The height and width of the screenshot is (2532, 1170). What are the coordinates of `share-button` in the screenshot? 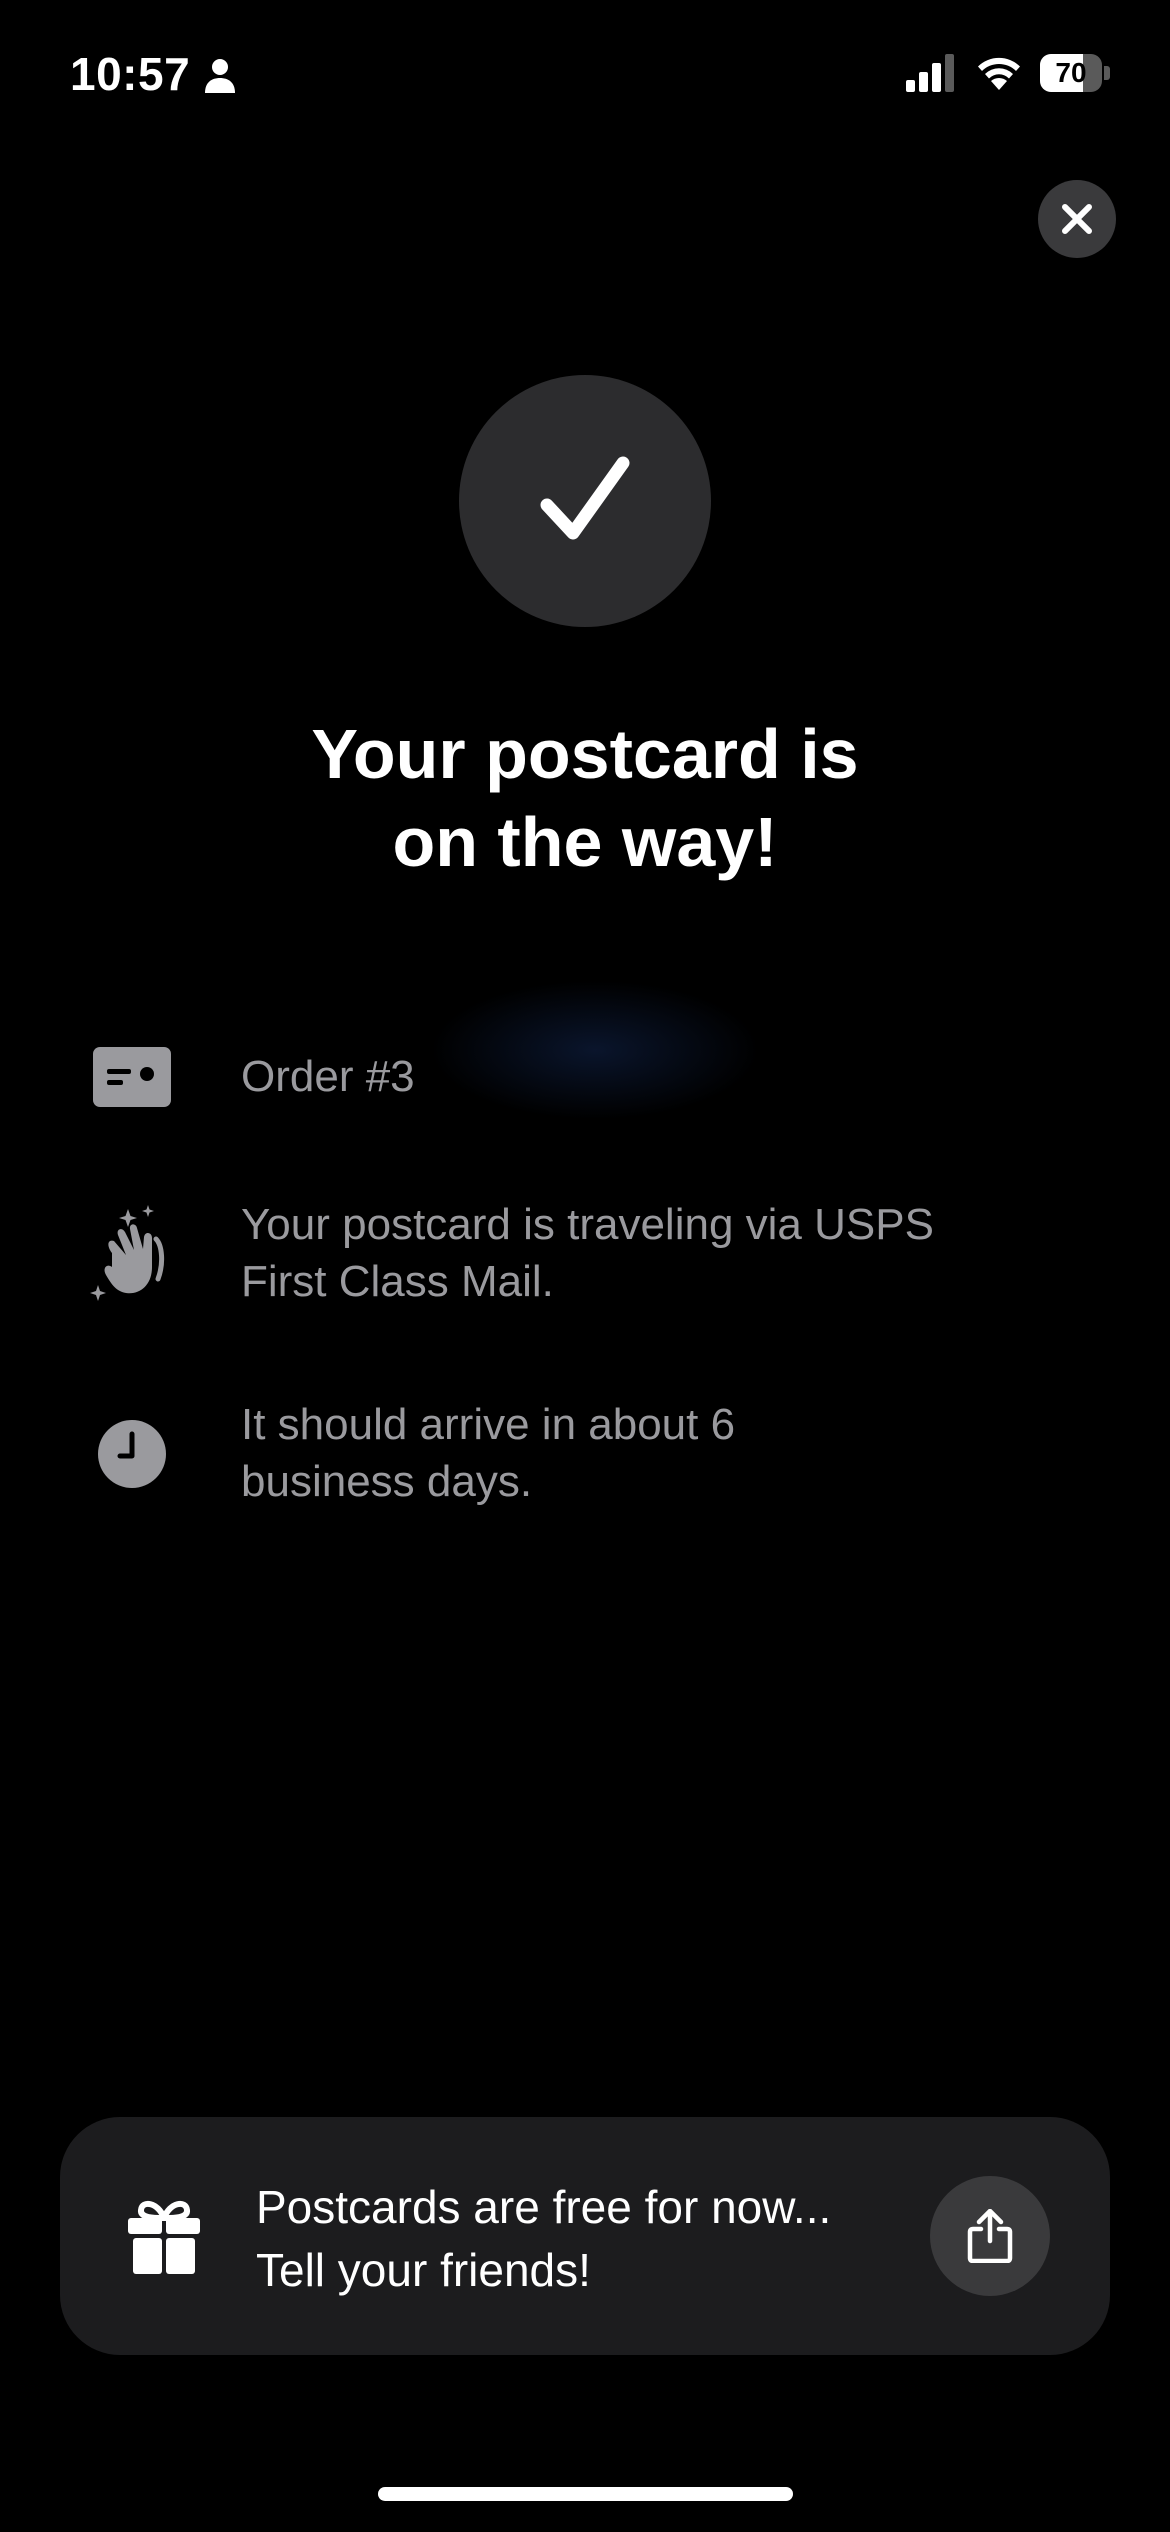 It's located at (990, 2236).